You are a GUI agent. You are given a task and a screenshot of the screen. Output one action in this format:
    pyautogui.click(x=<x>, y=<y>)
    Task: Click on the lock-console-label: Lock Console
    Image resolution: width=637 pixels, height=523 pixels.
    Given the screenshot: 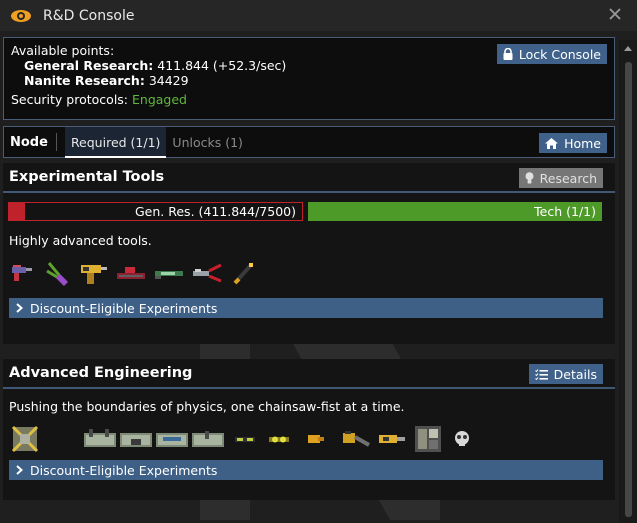 What is the action you would take?
    pyautogui.click(x=559, y=54)
    